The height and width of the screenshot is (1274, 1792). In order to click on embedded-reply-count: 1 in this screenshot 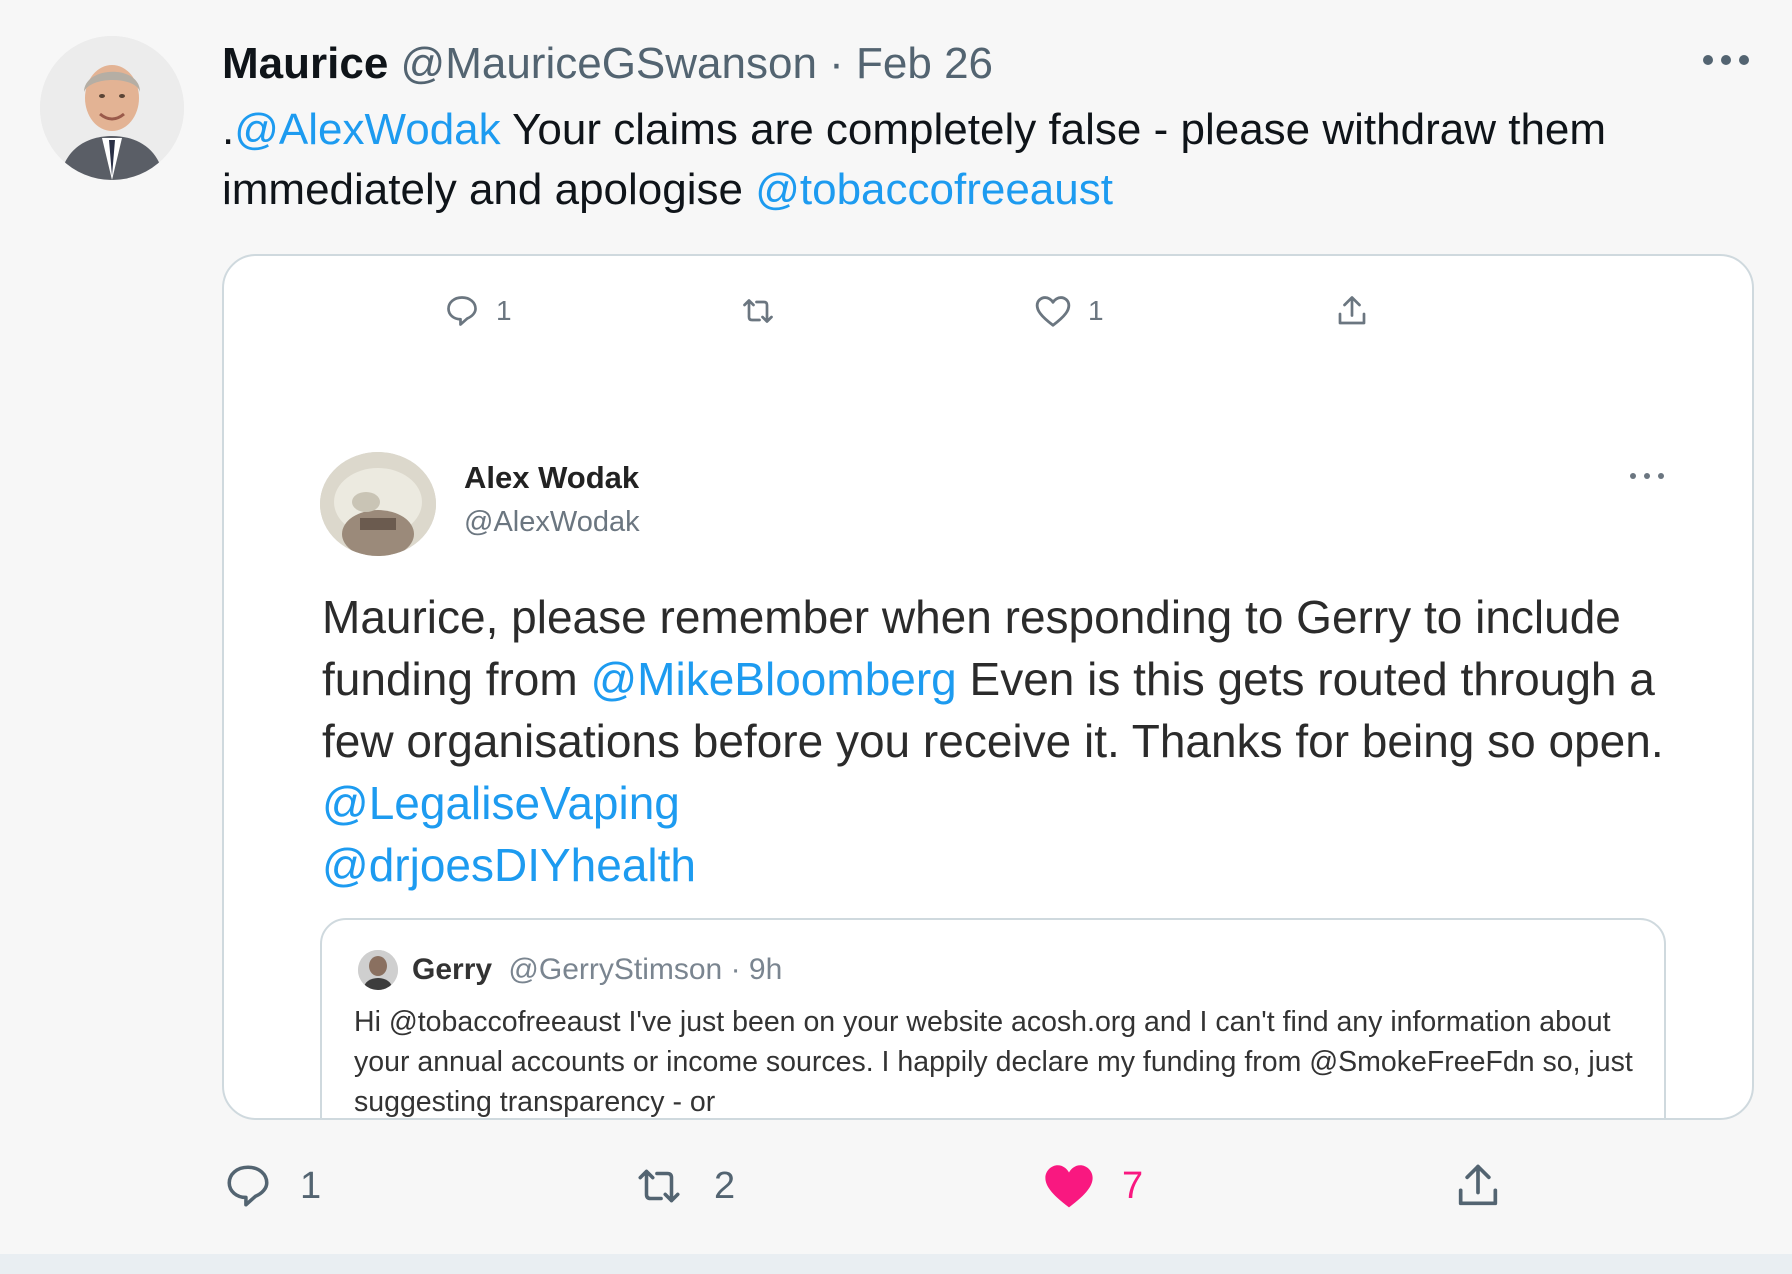, I will do `click(504, 310)`.